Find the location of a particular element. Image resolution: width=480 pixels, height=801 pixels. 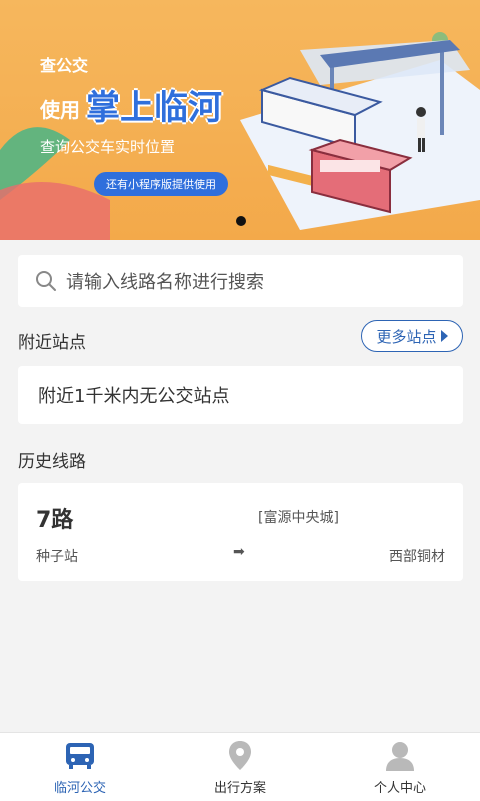

tab-trip-plan-label: 出行方案 is located at coordinates (239, 788).